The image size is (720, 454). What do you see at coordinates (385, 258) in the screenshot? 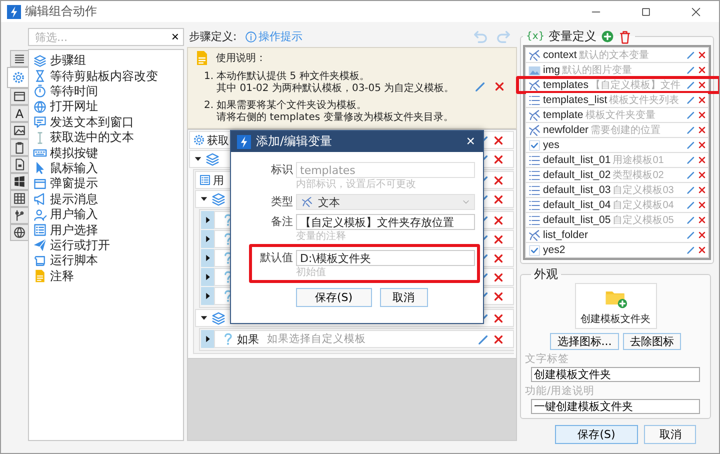
I see `input-field: D:\模板文件夹` at bounding box center [385, 258].